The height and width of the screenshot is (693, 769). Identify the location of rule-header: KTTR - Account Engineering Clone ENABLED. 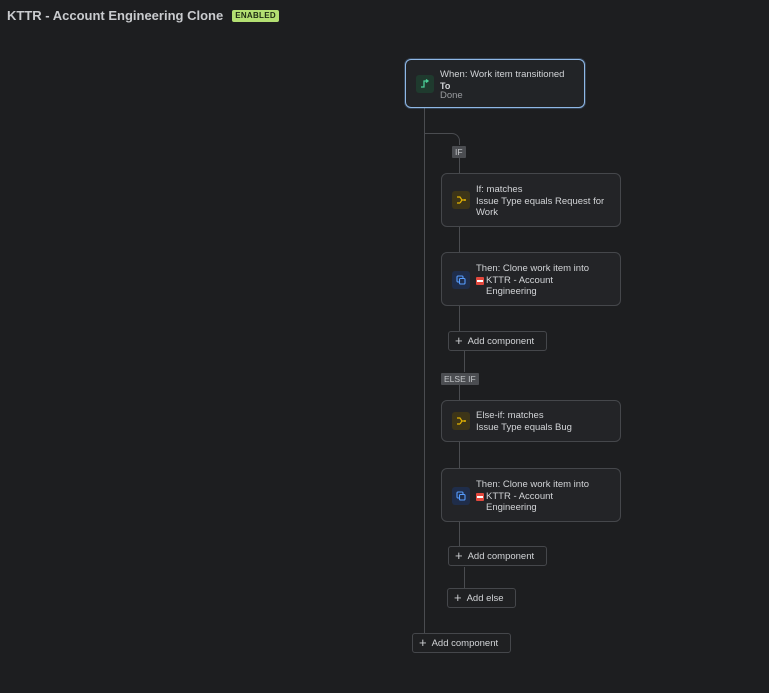
(143, 15).